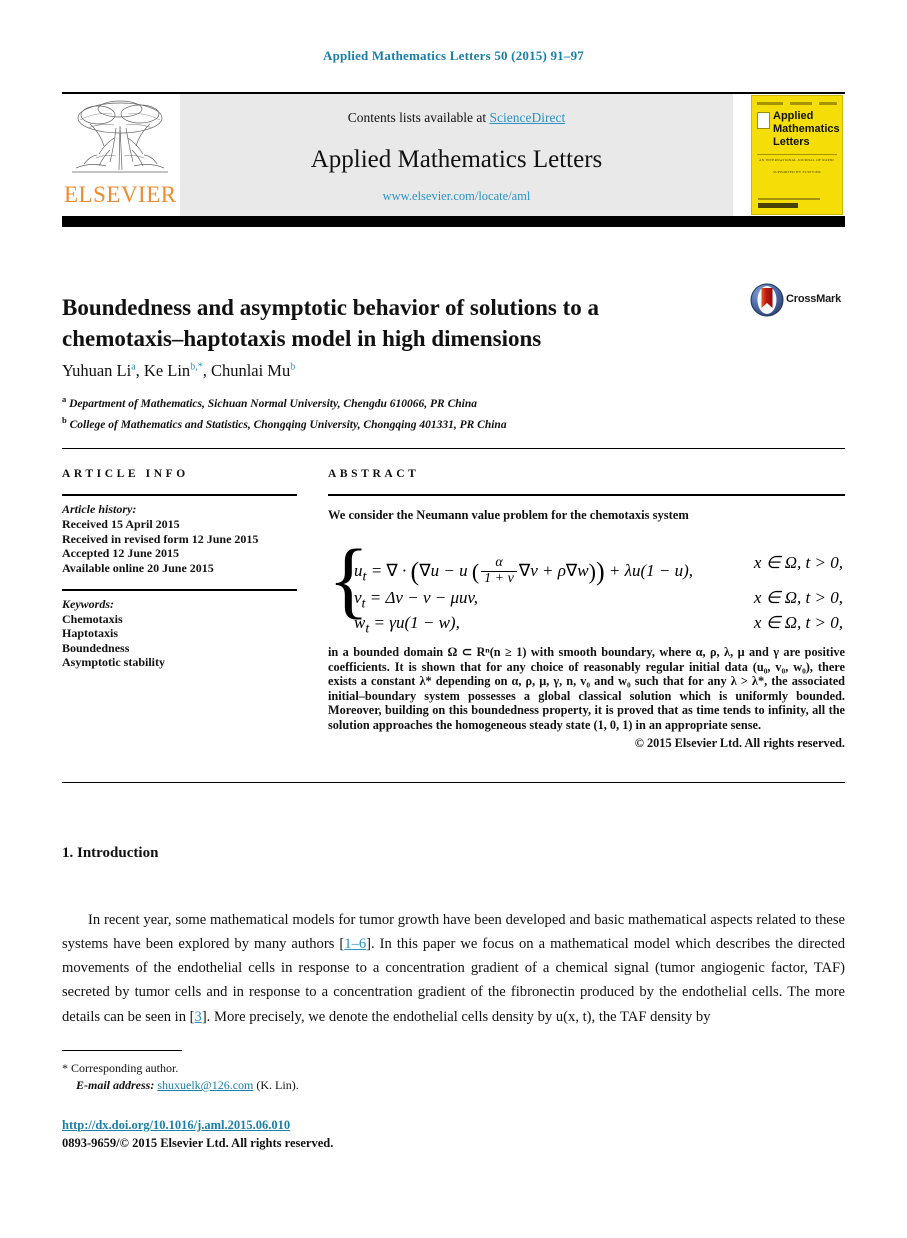 The width and height of the screenshot is (907, 1238). I want to click on footnote-separator, so click(122, 1050).